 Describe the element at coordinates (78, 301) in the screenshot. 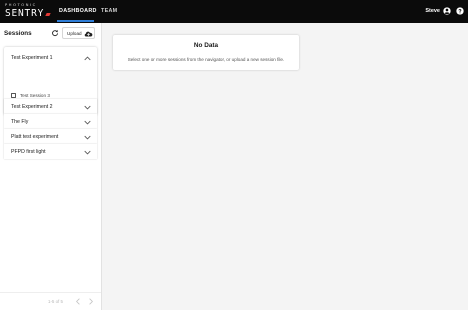

I see `chevron-left-icon` at that location.